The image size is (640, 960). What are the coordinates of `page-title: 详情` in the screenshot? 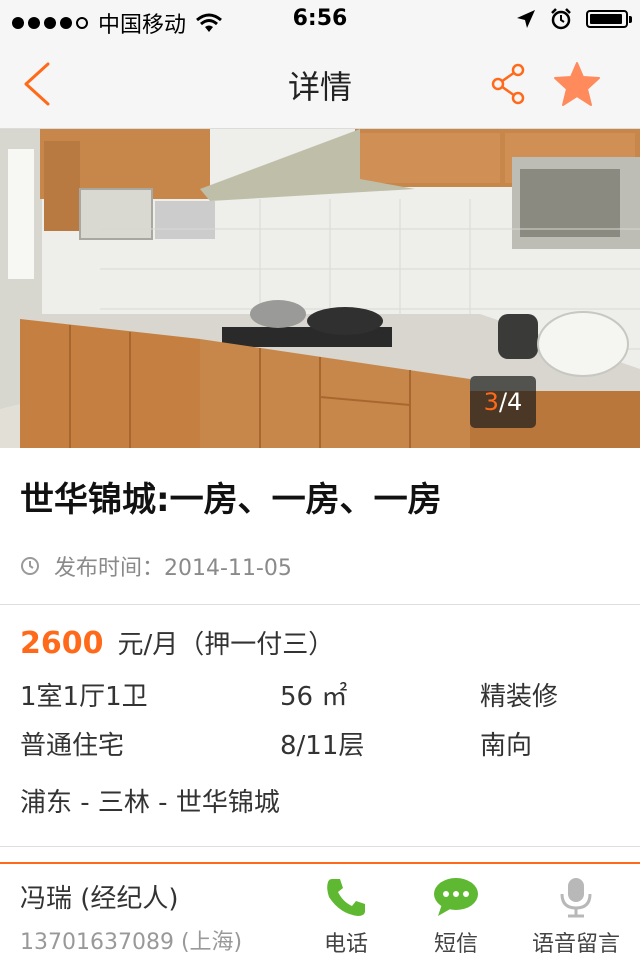 It's located at (319, 87).